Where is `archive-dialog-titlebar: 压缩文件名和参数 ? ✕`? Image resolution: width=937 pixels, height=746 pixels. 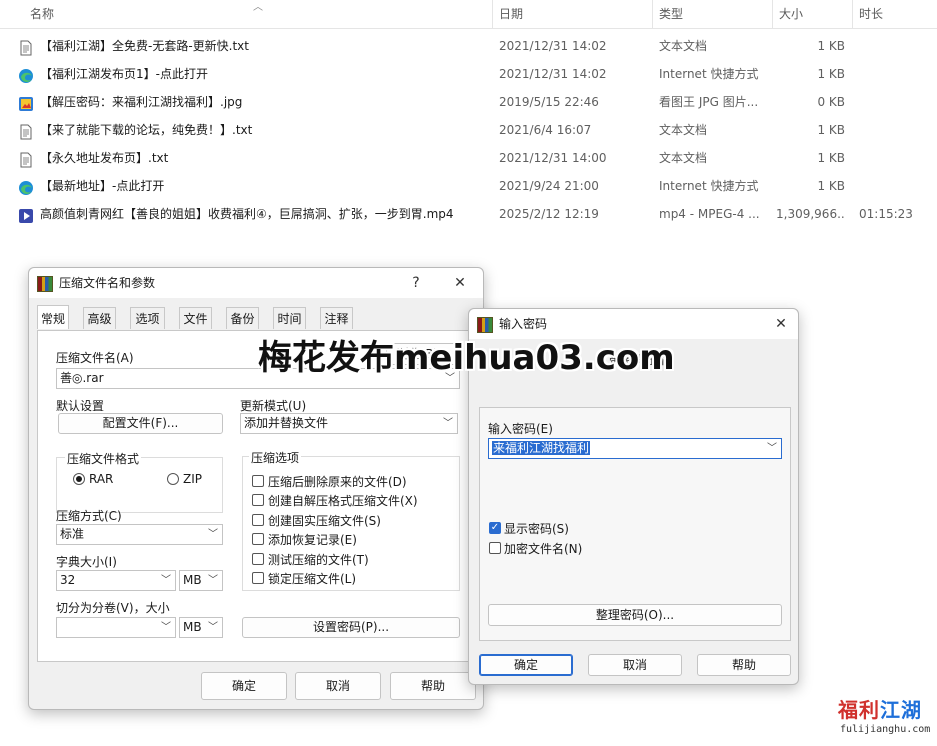
archive-dialog-titlebar: 压缩文件名和参数 ? ✕ is located at coordinates (256, 283).